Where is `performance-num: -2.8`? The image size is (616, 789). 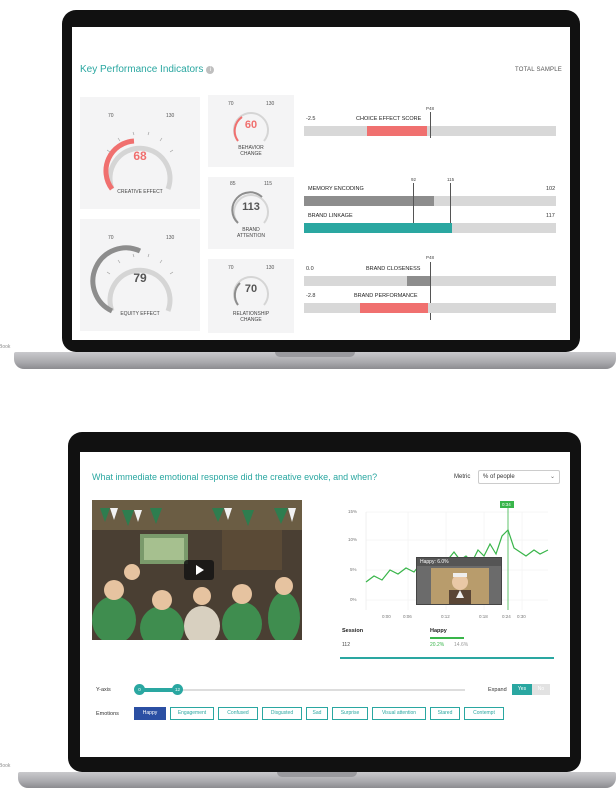 performance-num: -2.8 is located at coordinates (311, 296).